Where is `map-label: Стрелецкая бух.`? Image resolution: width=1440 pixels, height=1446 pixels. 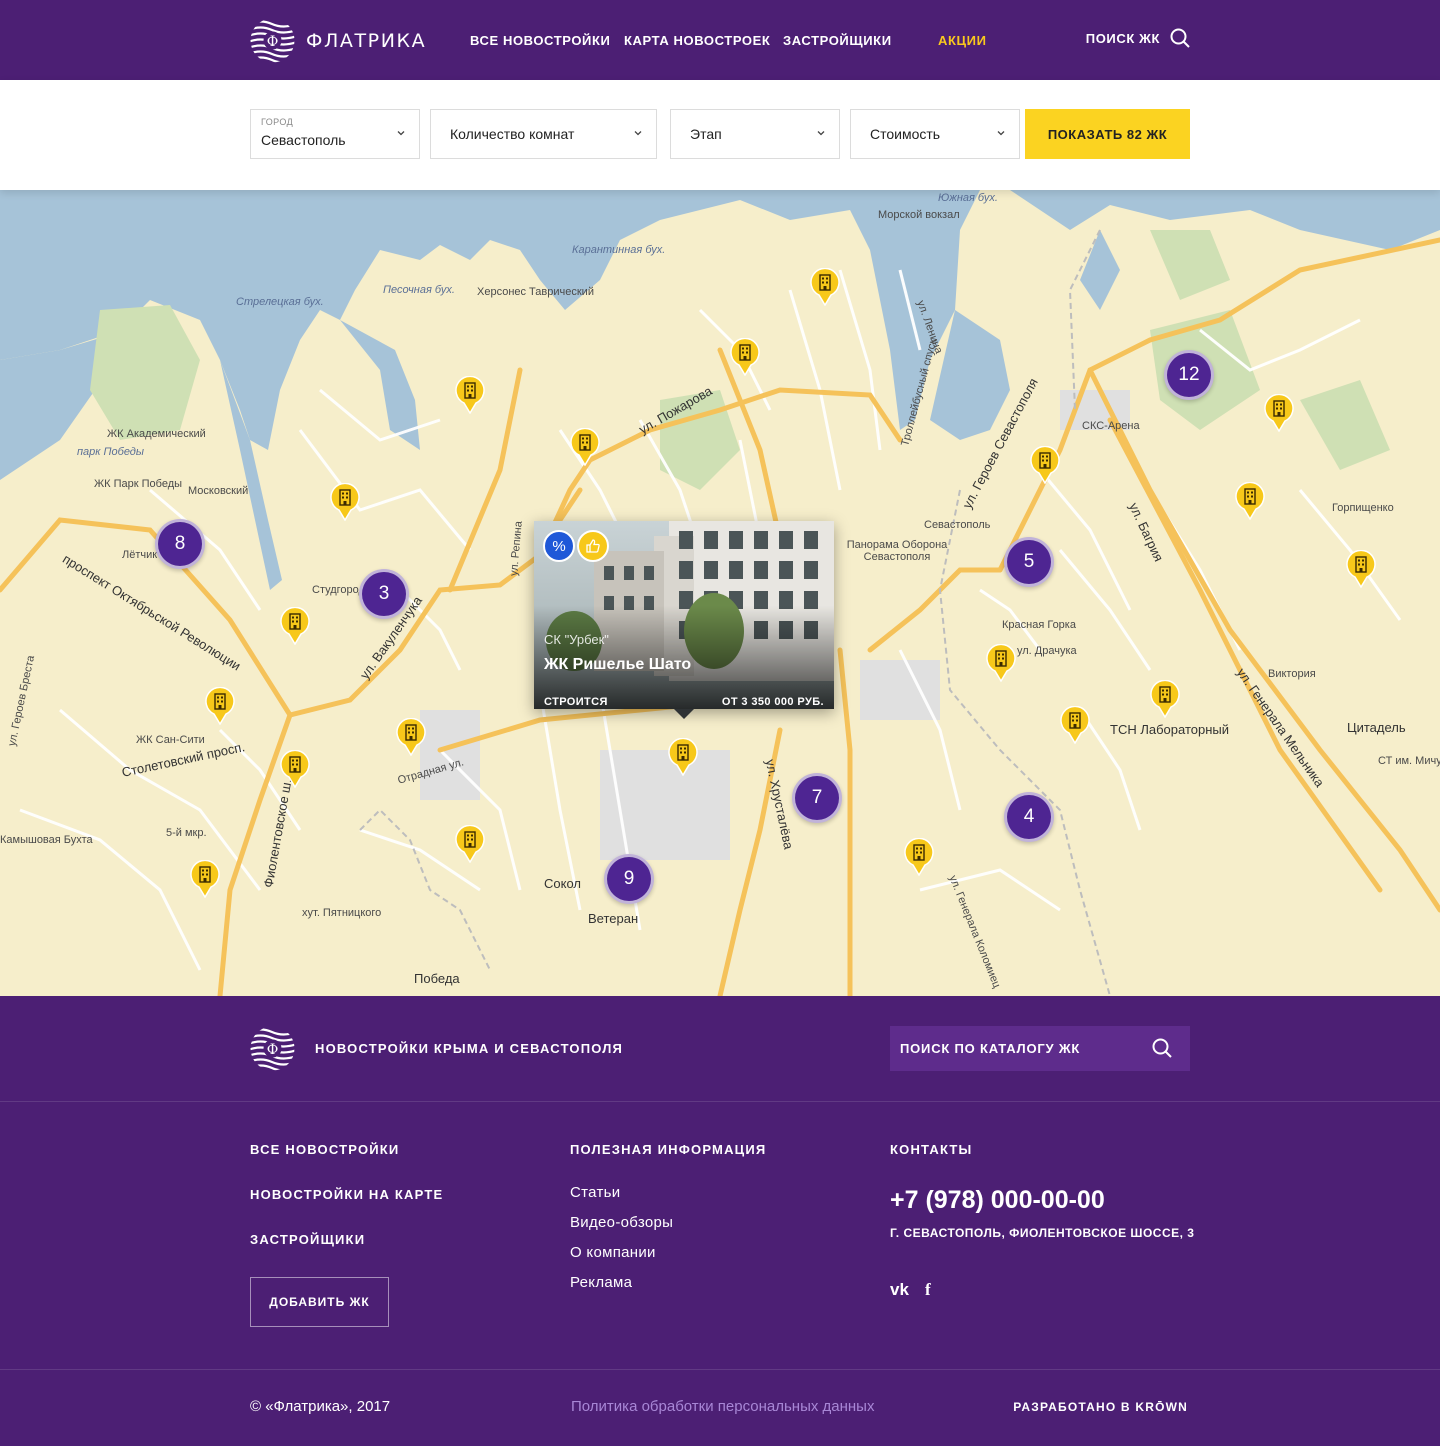
map-label: Стрелецкая бух. is located at coordinates (280, 302).